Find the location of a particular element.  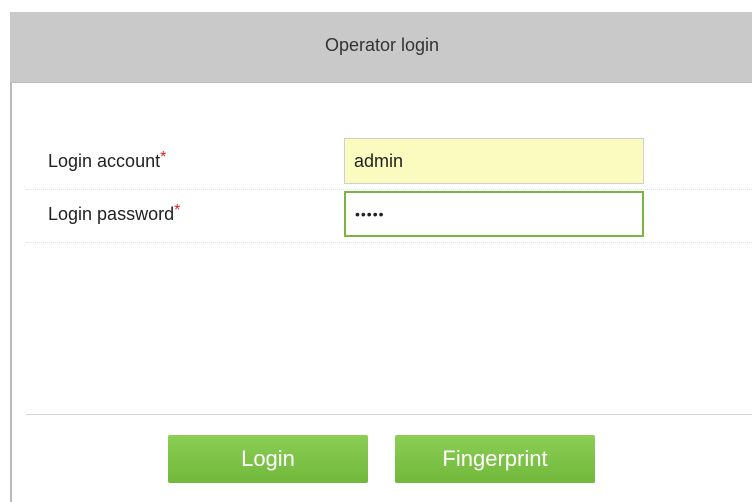

login-password-input is located at coordinates (494, 214).